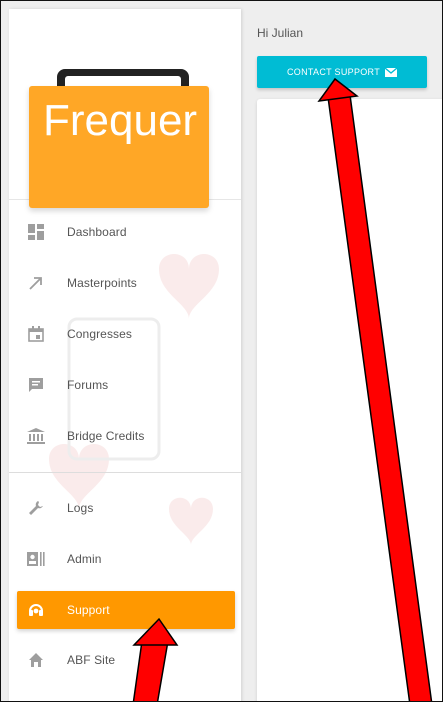  What do you see at coordinates (36, 334) in the screenshot?
I see `calendar-icon` at bounding box center [36, 334].